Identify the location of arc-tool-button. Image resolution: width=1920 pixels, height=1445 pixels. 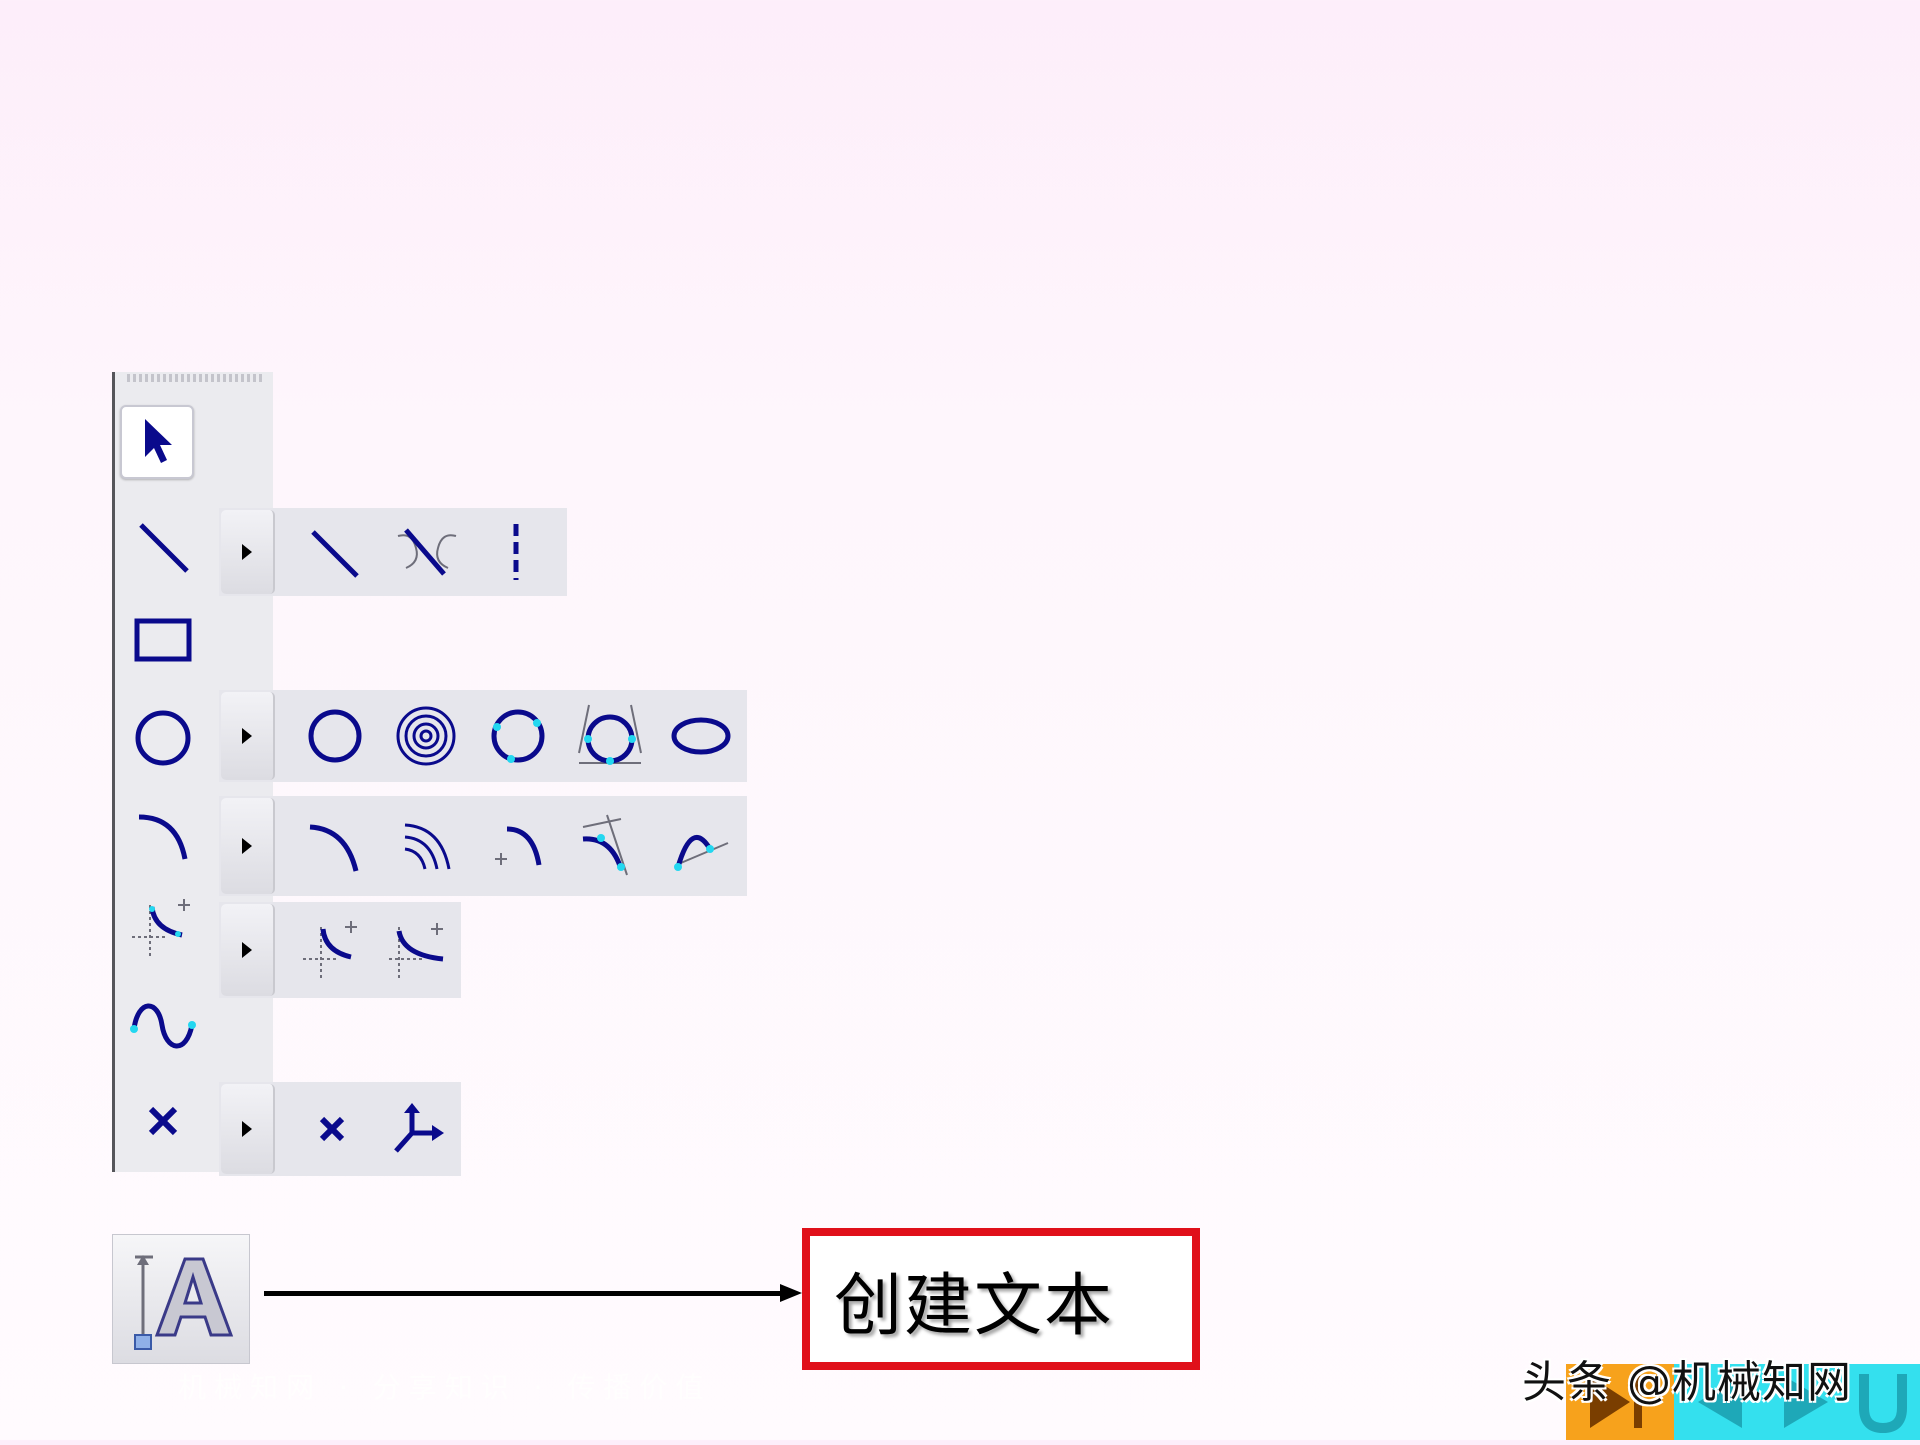
(163, 835).